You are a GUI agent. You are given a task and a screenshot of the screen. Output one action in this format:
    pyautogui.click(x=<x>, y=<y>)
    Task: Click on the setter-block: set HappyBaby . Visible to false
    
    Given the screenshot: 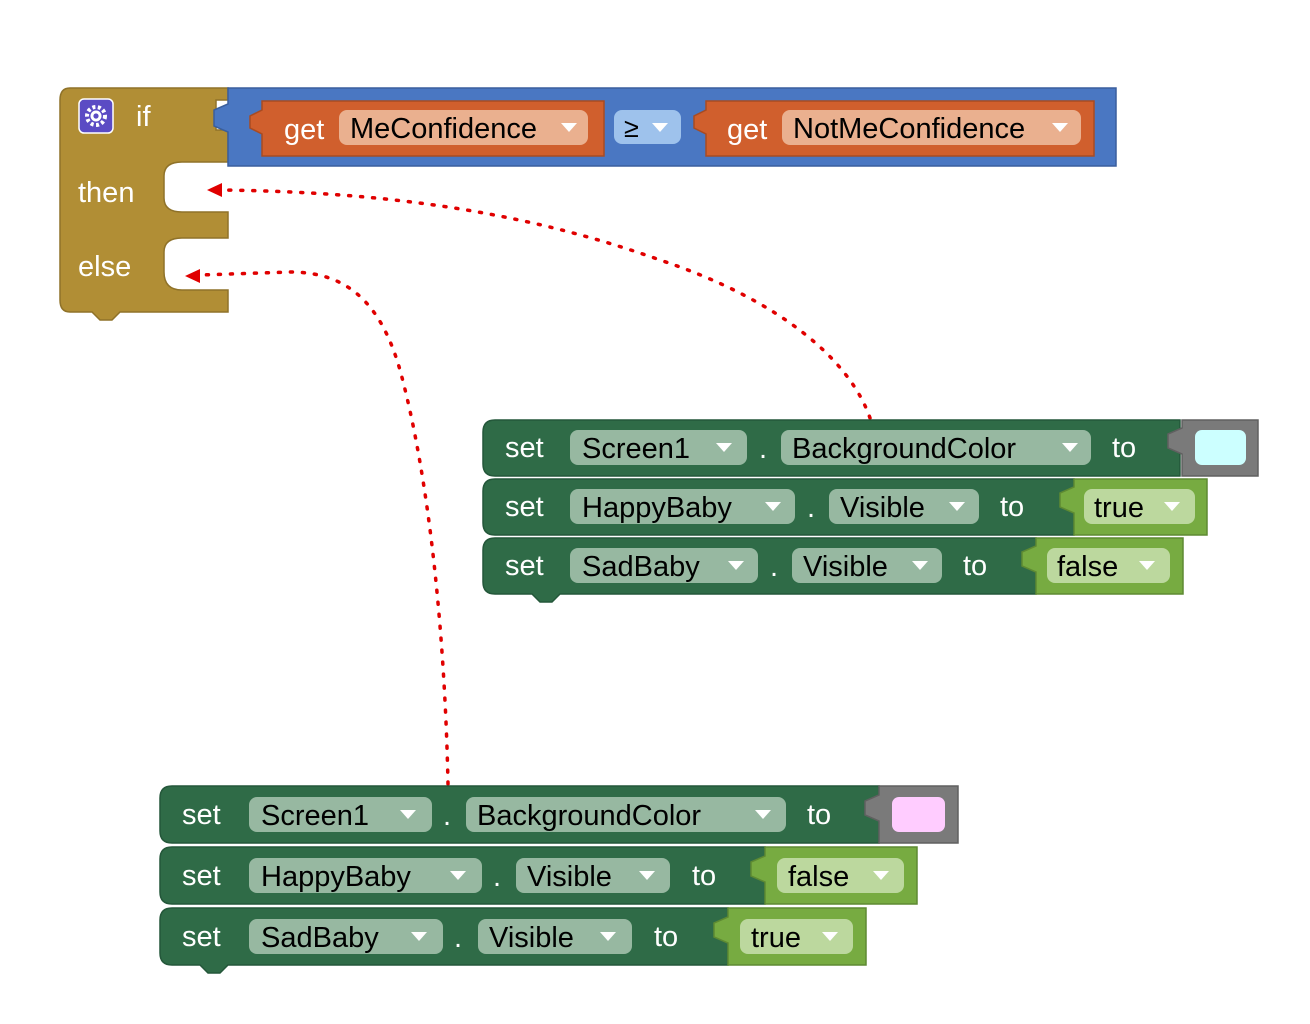 What is the action you would take?
    pyautogui.click(x=538, y=875)
    